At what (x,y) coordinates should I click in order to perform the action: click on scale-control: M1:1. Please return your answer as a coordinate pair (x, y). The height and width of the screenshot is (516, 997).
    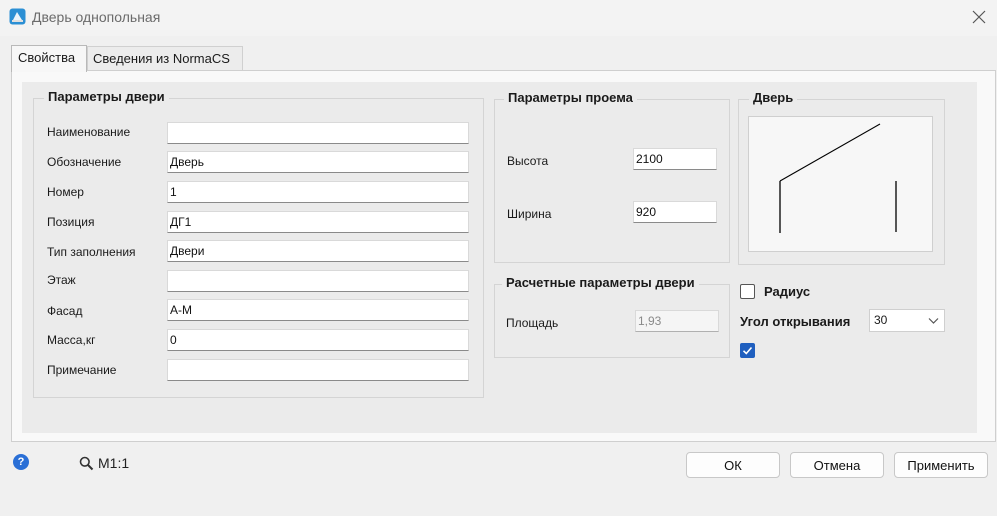
    Looking at the image, I should click on (104, 463).